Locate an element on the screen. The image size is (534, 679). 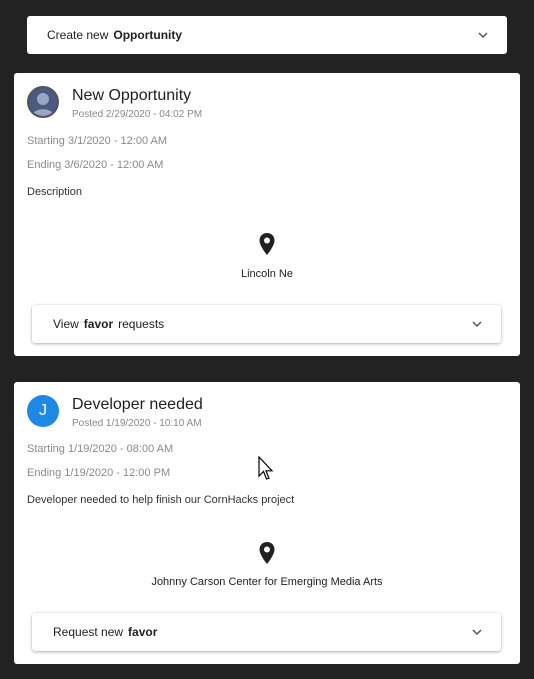
action-suffix: requests is located at coordinates (141, 324).